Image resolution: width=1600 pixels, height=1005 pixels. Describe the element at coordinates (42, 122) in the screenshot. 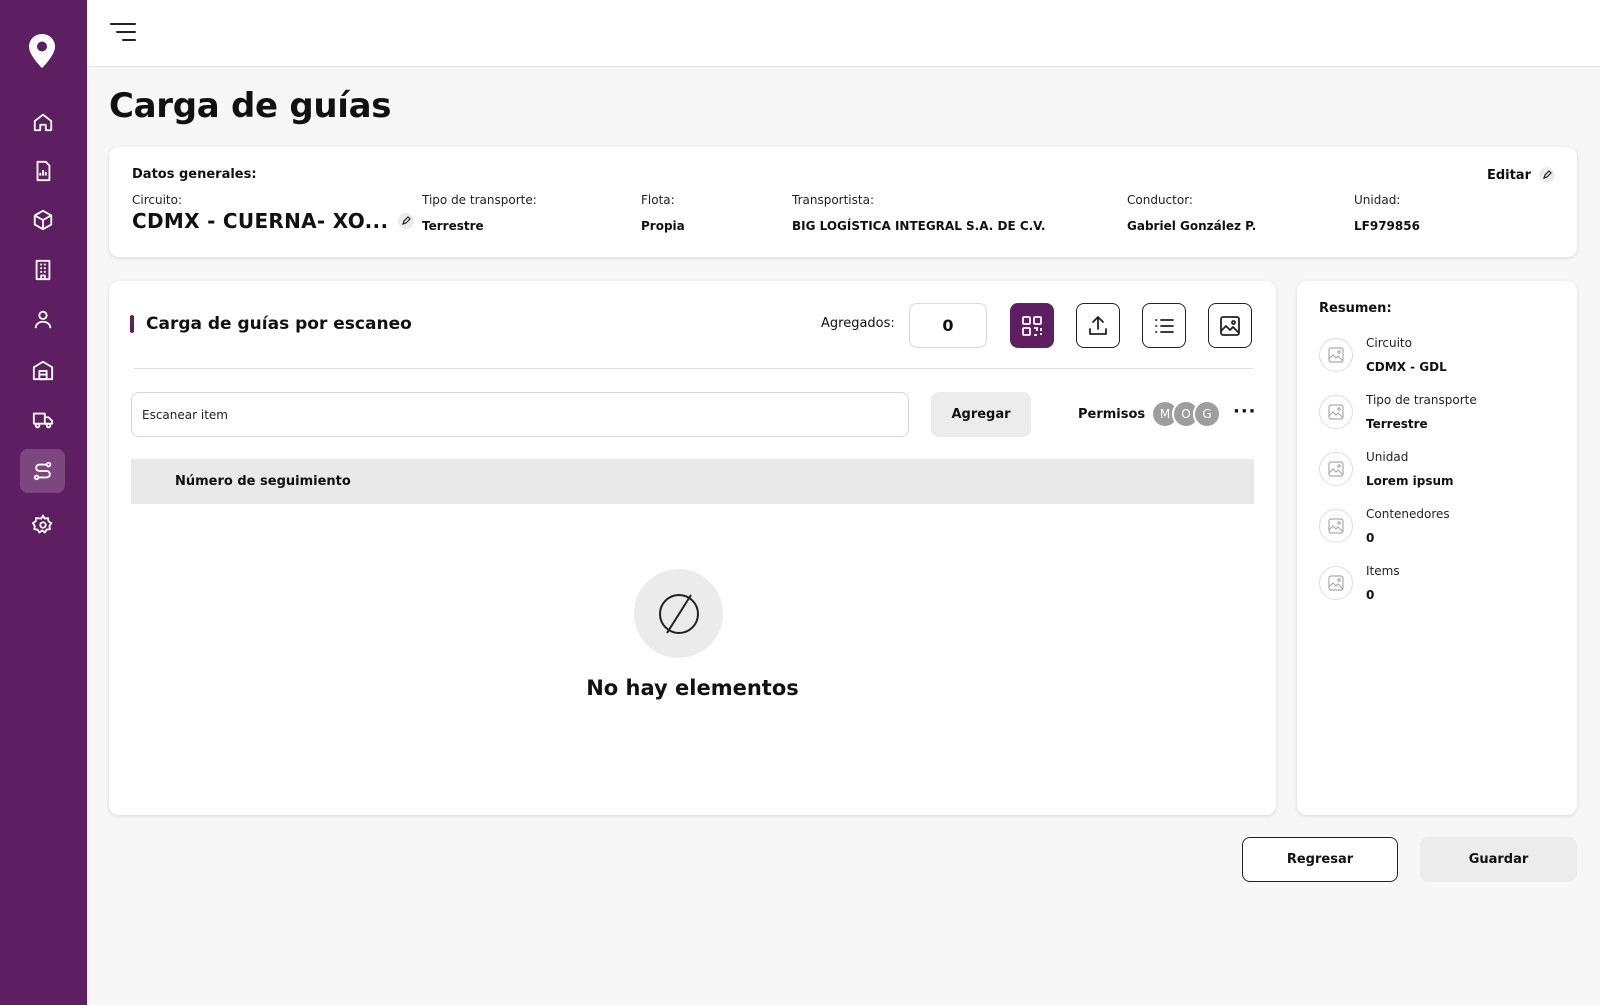

I see `home-icon` at that location.